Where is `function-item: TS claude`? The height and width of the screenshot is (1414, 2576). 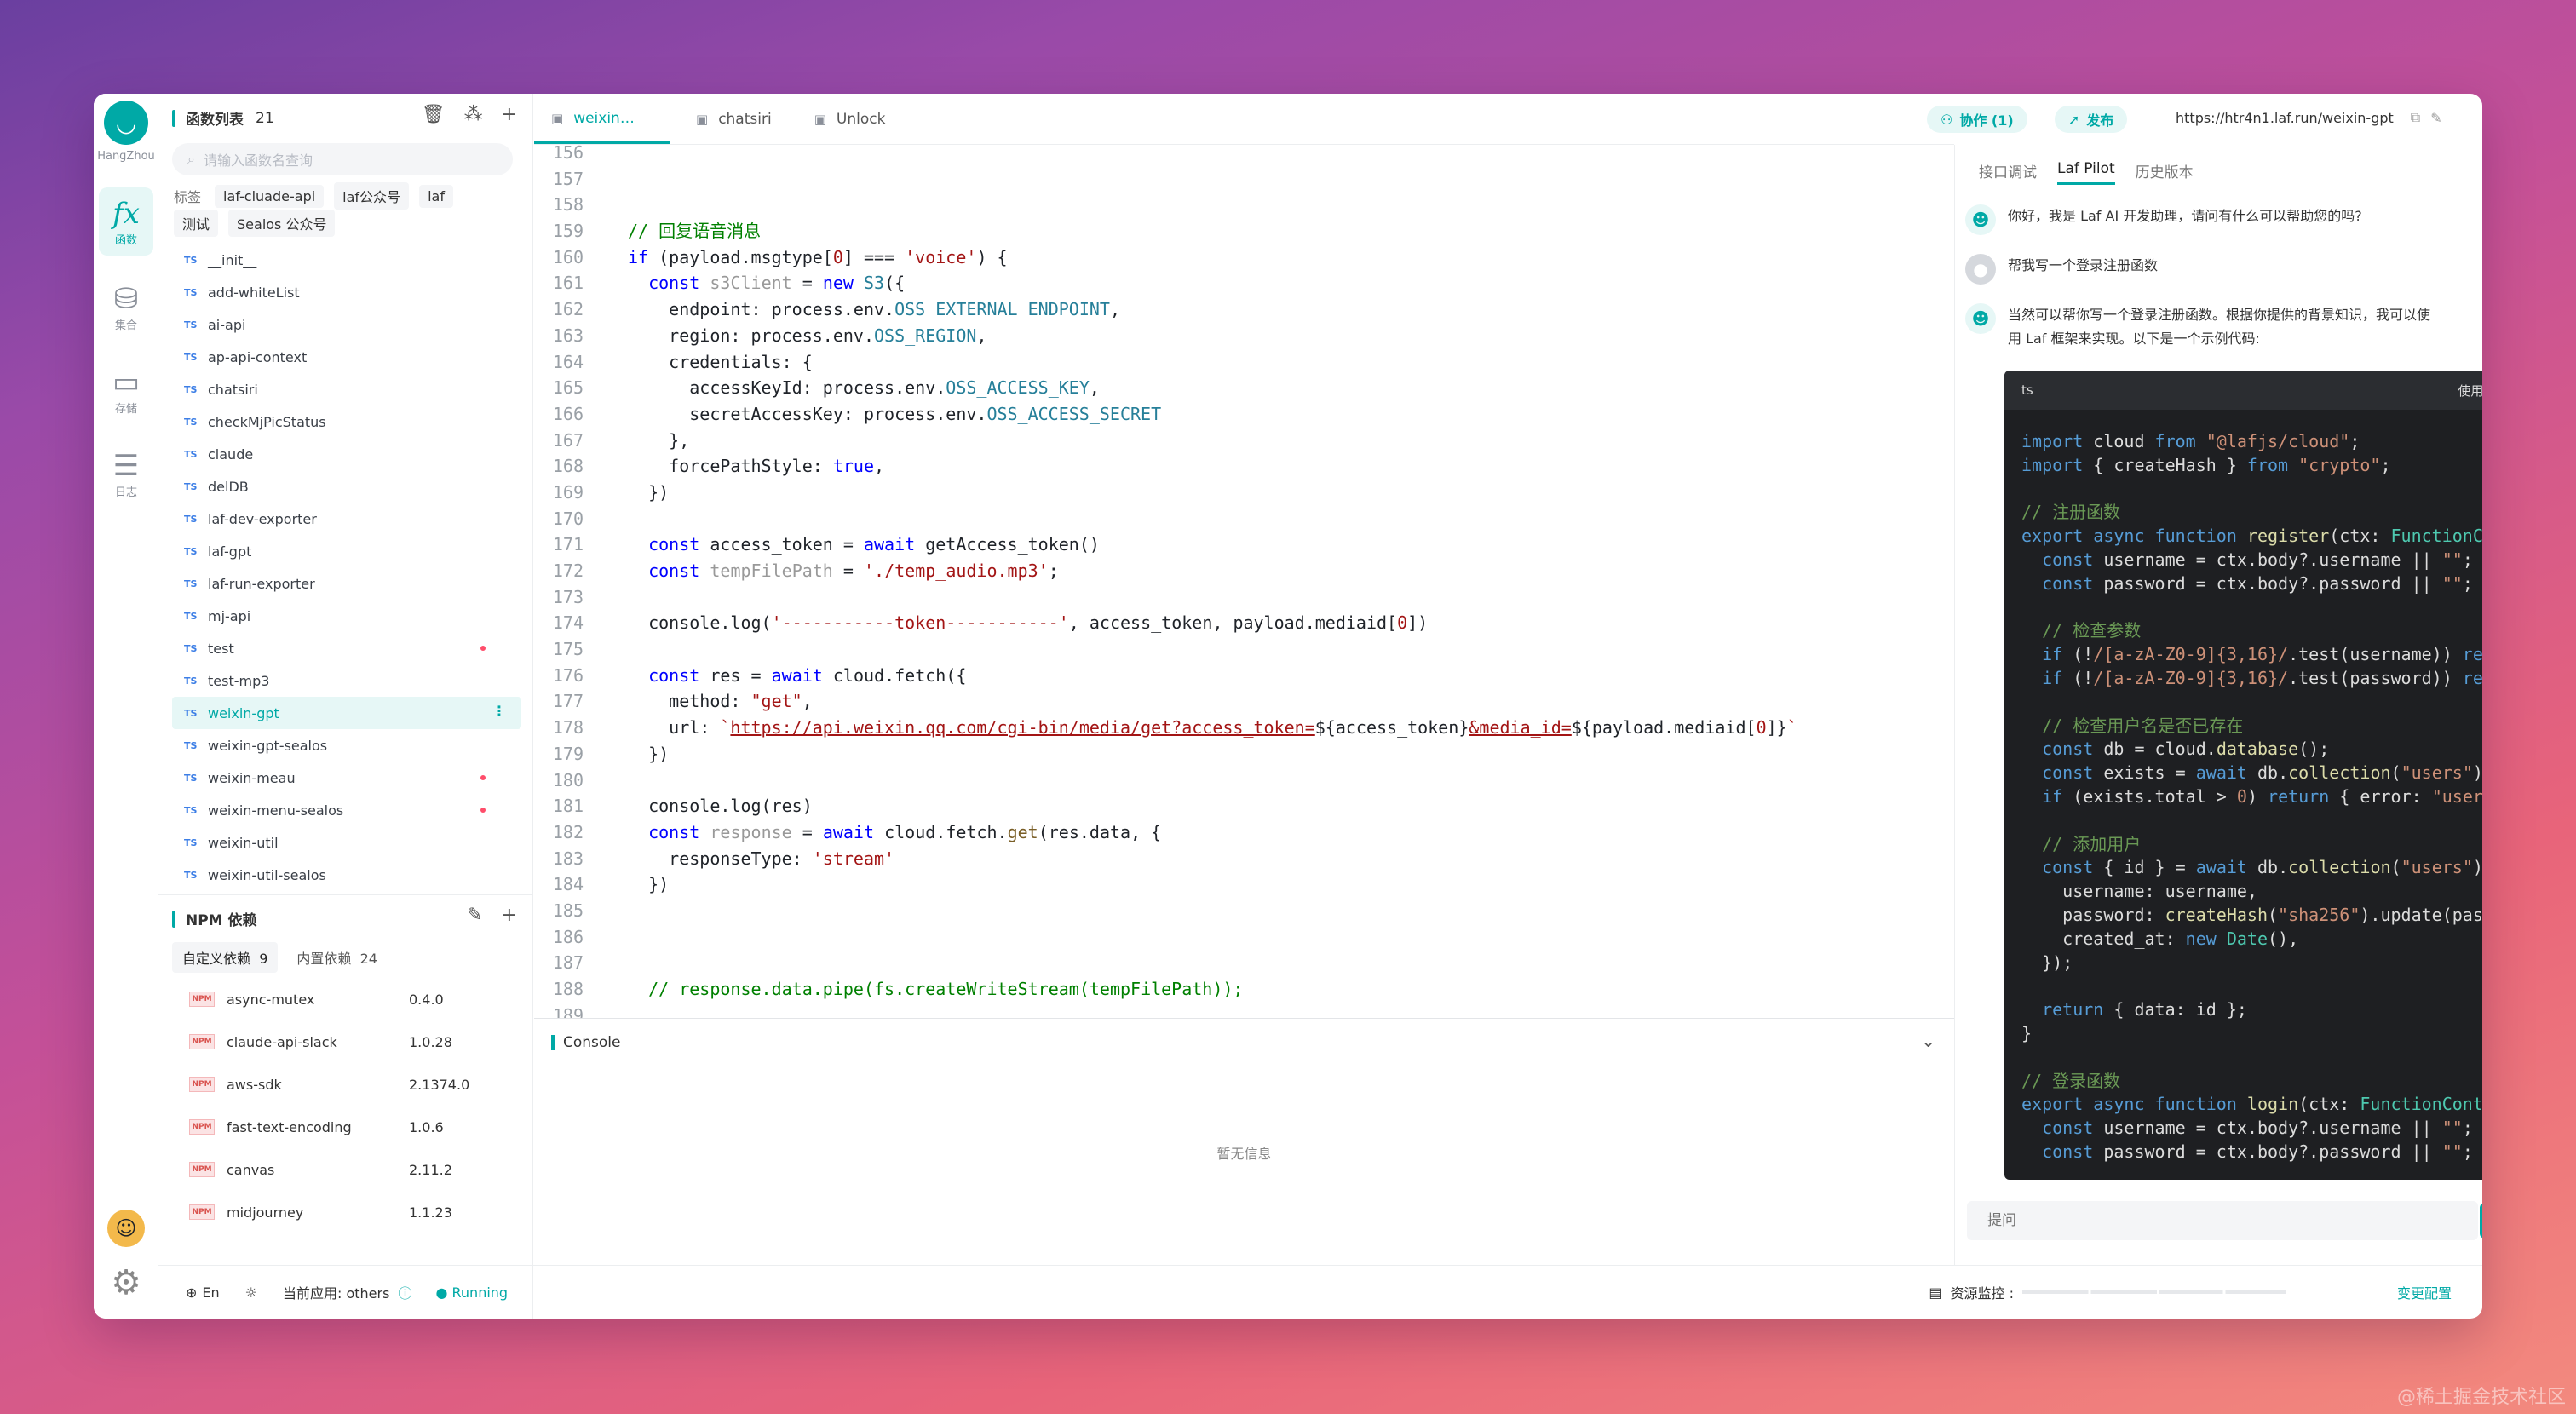
function-item: TS claude is located at coordinates (347, 454).